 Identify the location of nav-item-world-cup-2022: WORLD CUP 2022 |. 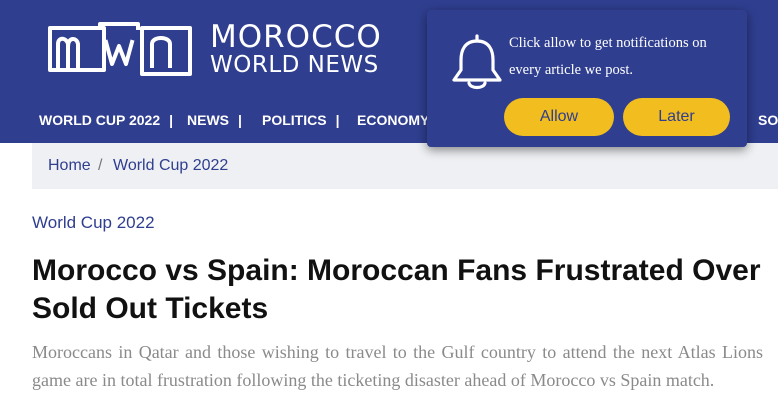
(106, 120).